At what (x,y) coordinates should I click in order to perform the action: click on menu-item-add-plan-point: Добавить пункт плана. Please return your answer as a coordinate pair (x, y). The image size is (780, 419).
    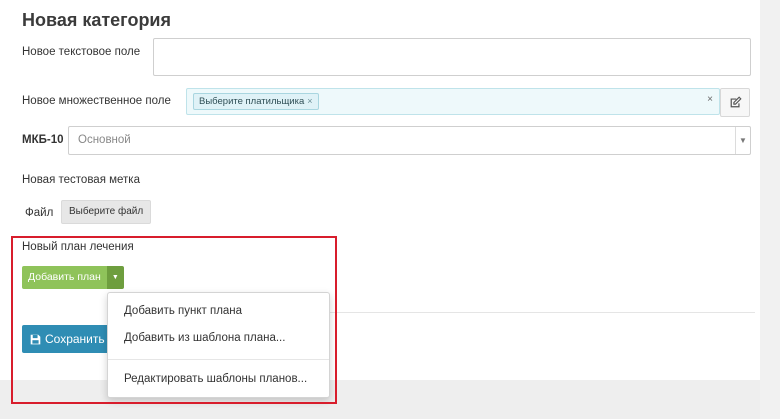
    Looking at the image, I should click on (183, 311).